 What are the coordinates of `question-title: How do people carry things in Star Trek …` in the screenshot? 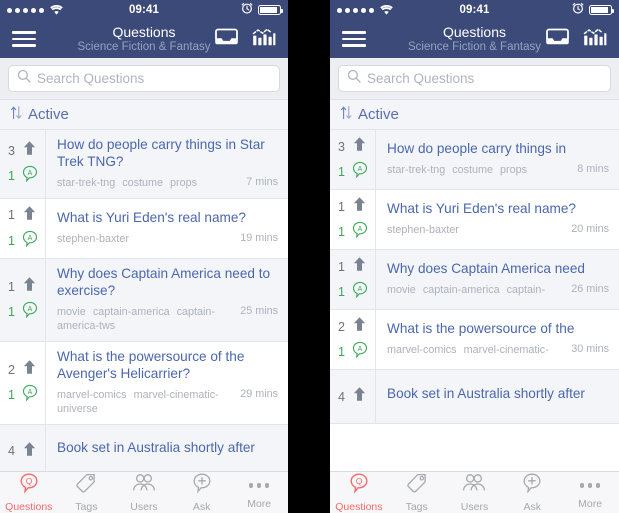 It's located at (167, 154).